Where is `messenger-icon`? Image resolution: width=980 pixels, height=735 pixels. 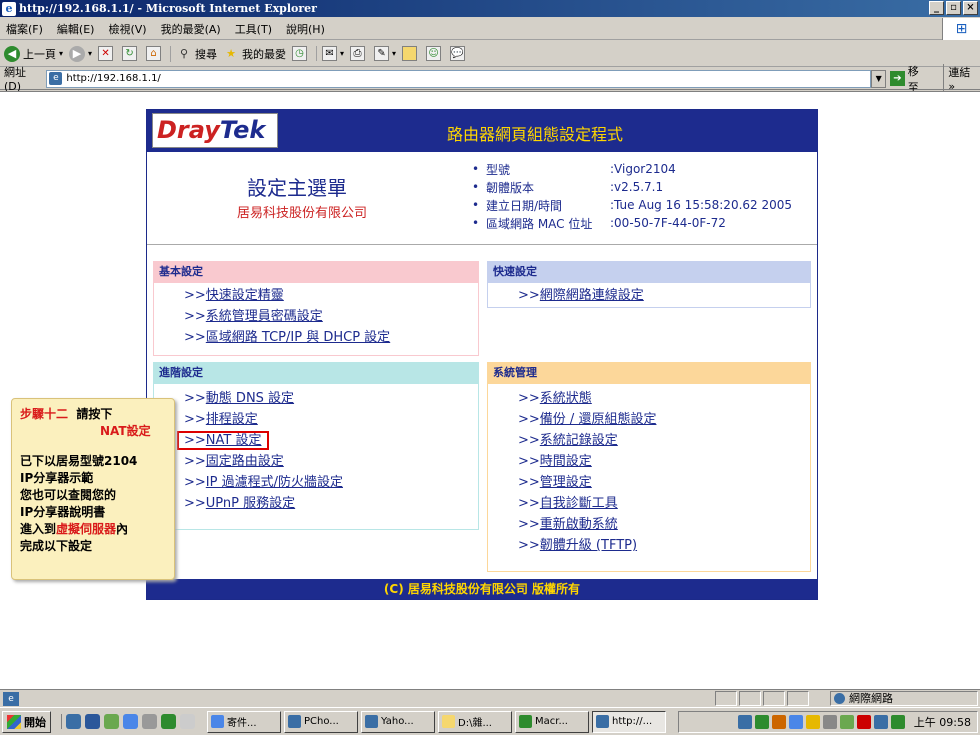 messenger-icon is located at coordinates (168, 721).